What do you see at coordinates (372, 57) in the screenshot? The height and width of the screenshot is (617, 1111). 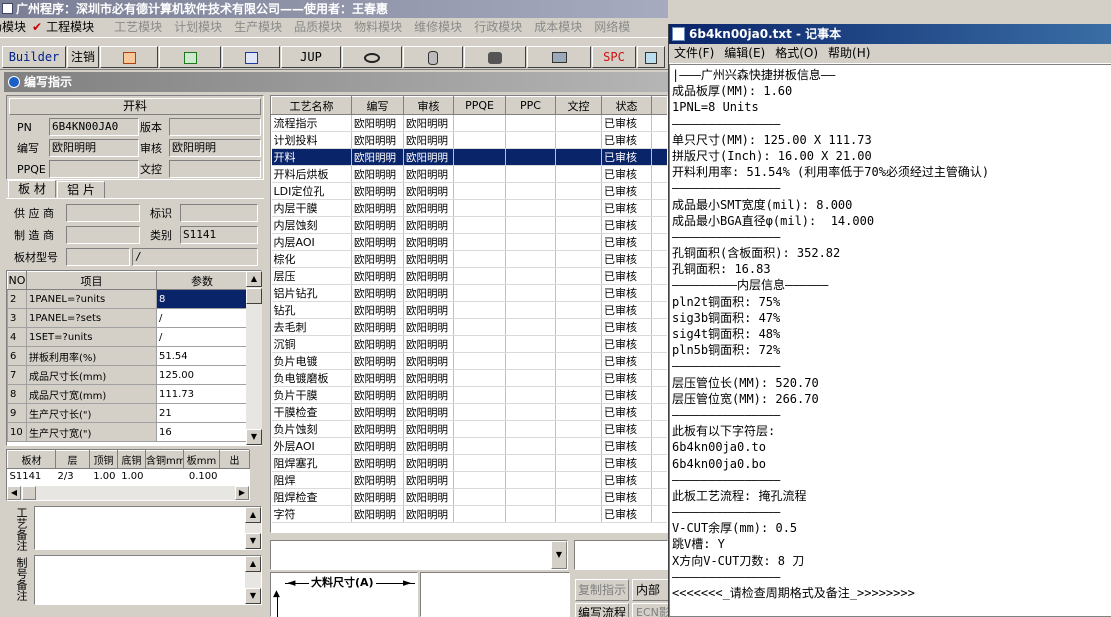 I see `preview-button` at bounding box center [372, 57].